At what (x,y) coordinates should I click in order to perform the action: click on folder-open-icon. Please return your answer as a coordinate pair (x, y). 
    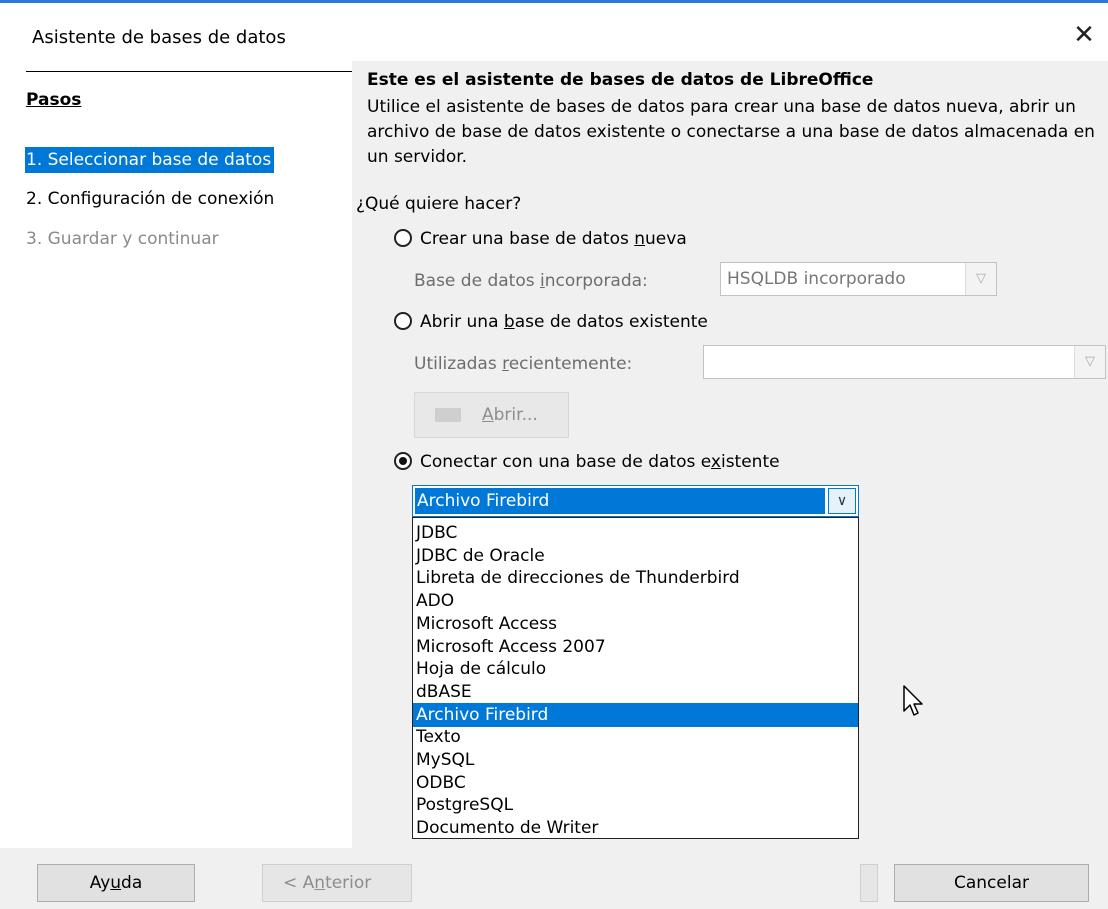
    Looking at the image, I should click on (448, 415).